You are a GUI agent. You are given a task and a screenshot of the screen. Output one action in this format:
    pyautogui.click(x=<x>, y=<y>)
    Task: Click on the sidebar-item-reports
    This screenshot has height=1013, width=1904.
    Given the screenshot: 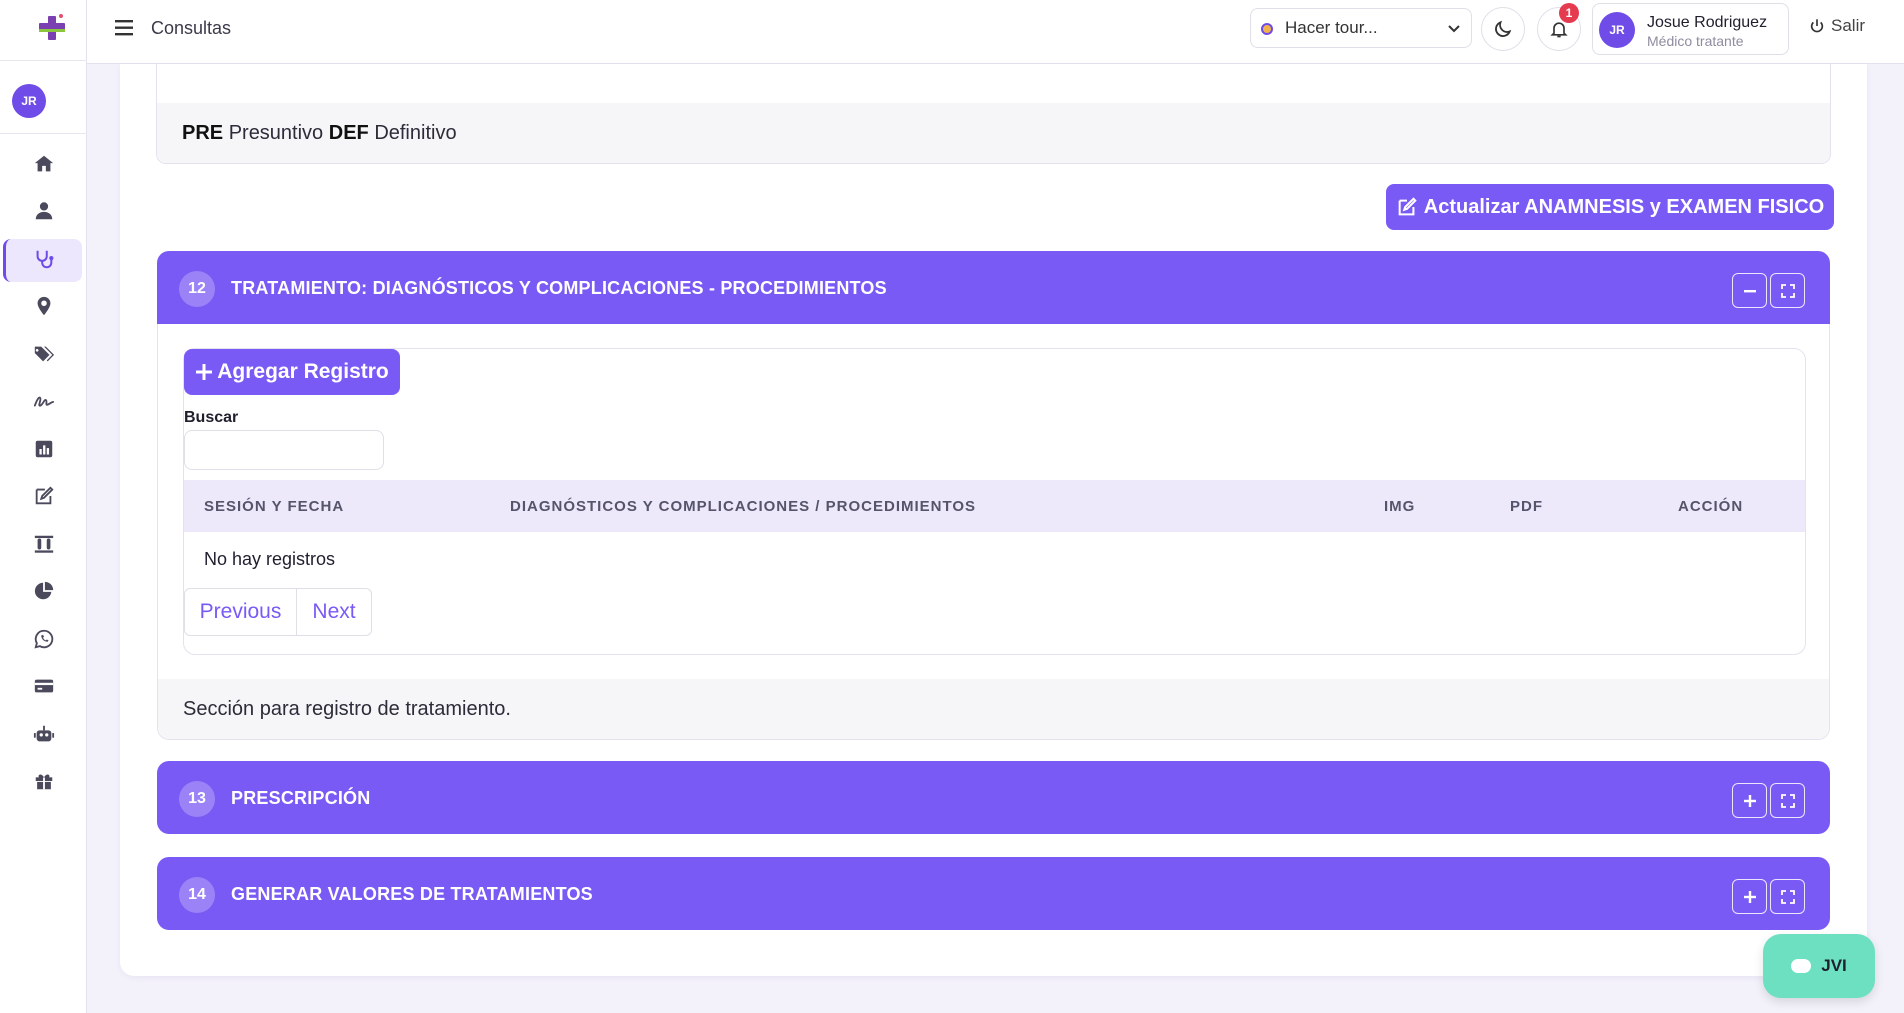 What is the action you would take?
    pyautogui.click(x=43, y=449)
    